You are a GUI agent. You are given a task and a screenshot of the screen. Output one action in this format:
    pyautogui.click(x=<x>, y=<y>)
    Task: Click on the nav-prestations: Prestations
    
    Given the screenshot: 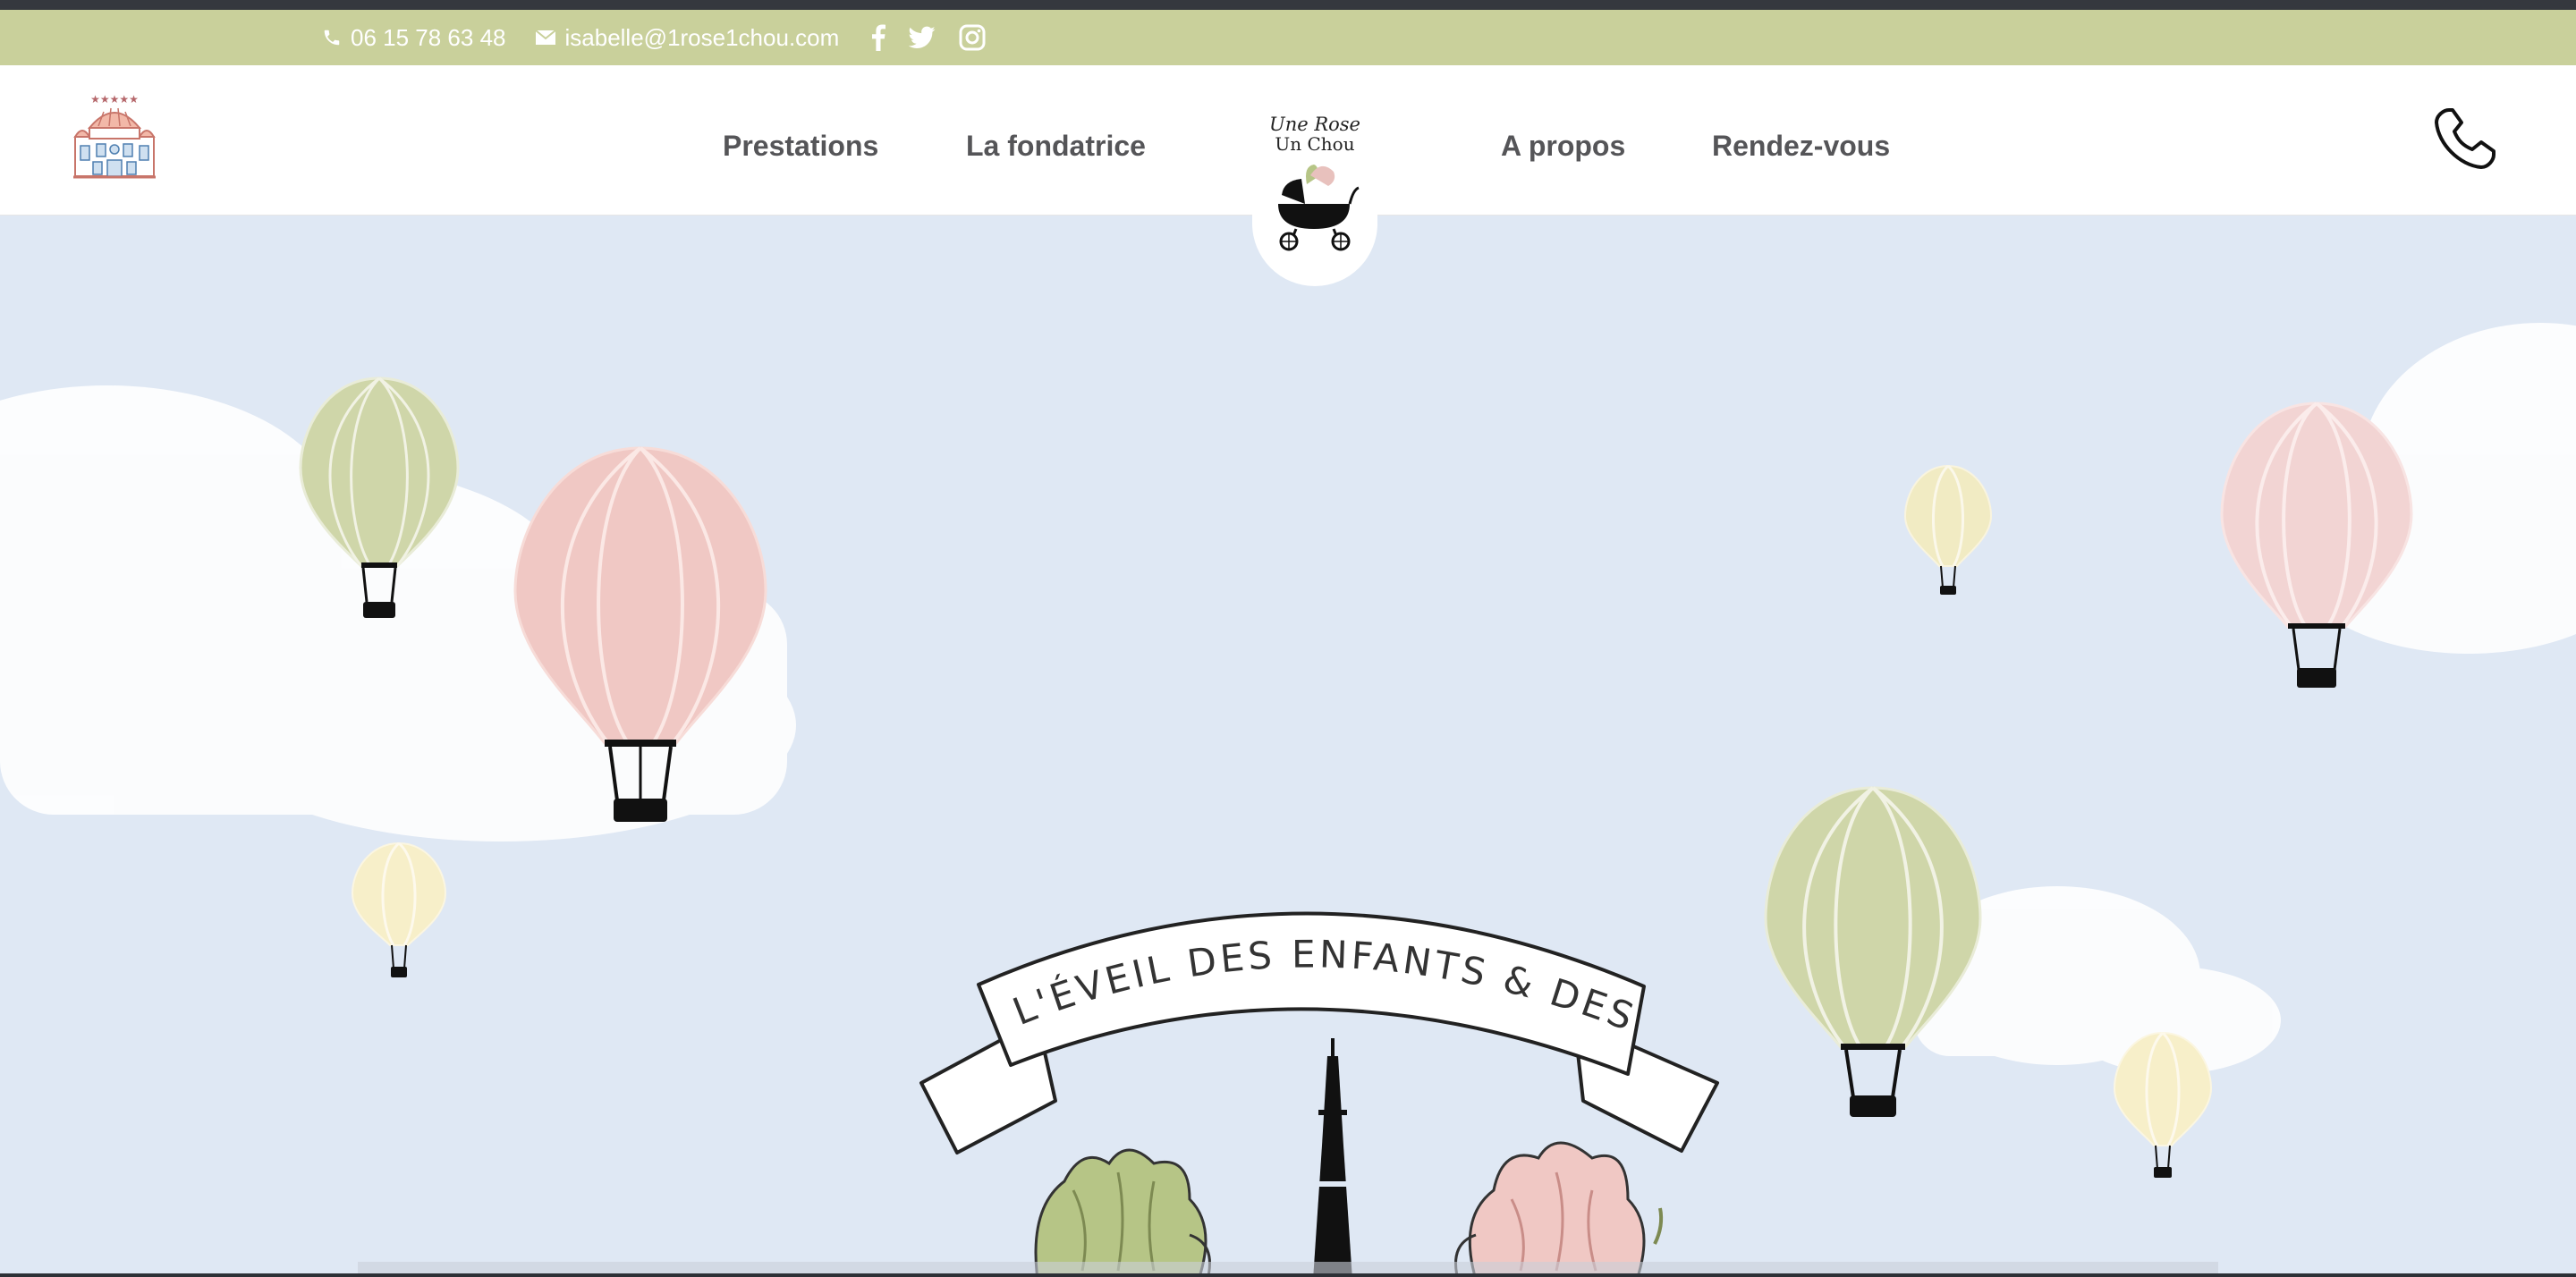 What is the action you would take?
    pyautogui.click(x=800, y=146)
    